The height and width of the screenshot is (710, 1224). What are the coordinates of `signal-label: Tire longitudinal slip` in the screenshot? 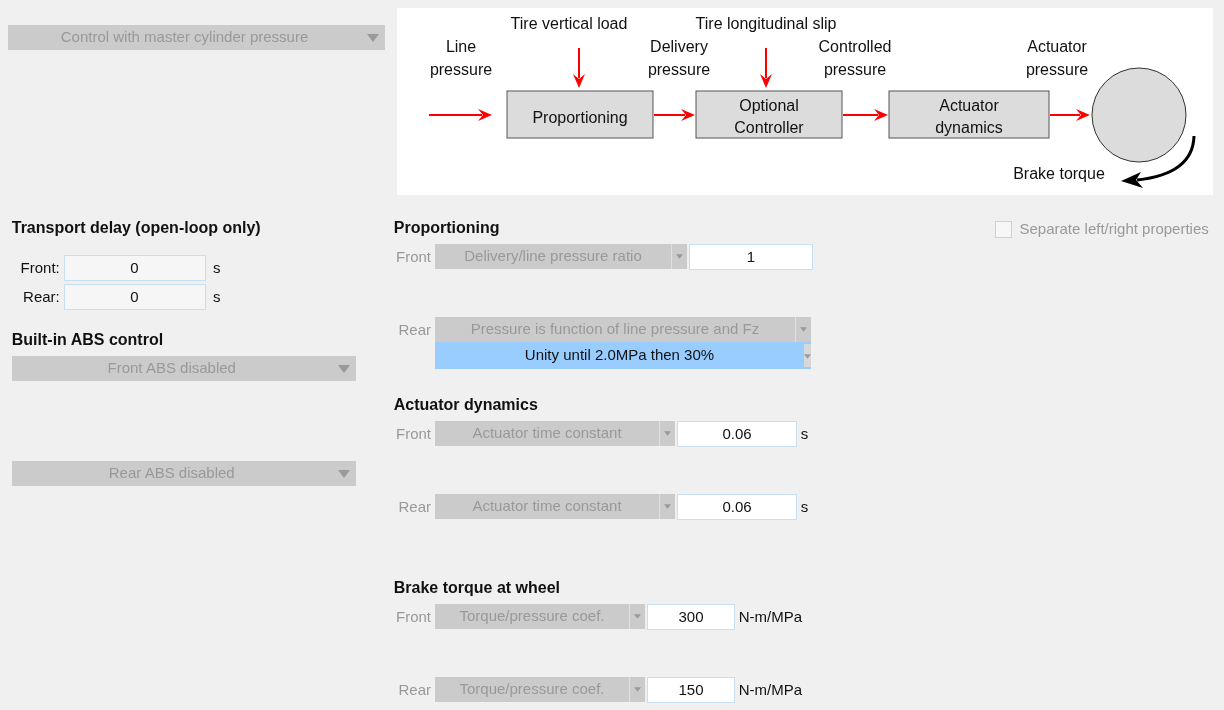 It's located at (766, 23).